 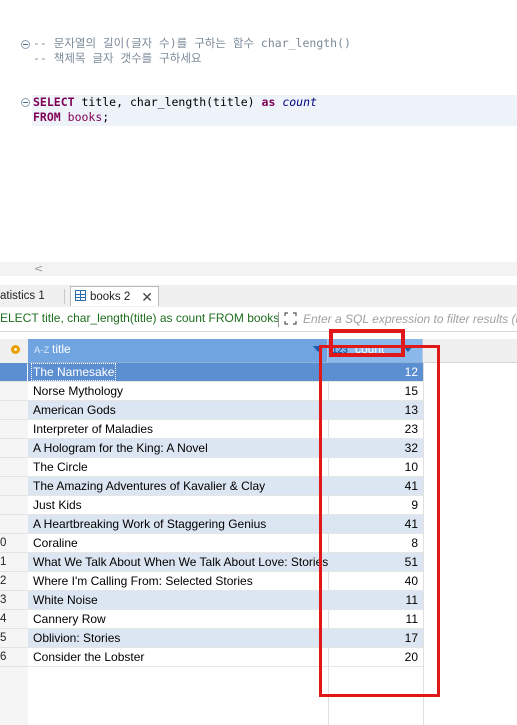 What do you see at coordinates (88, 657) in the screenshot?
I see `cell-title: Consider the Lobster` at bounding box center [88, 657].